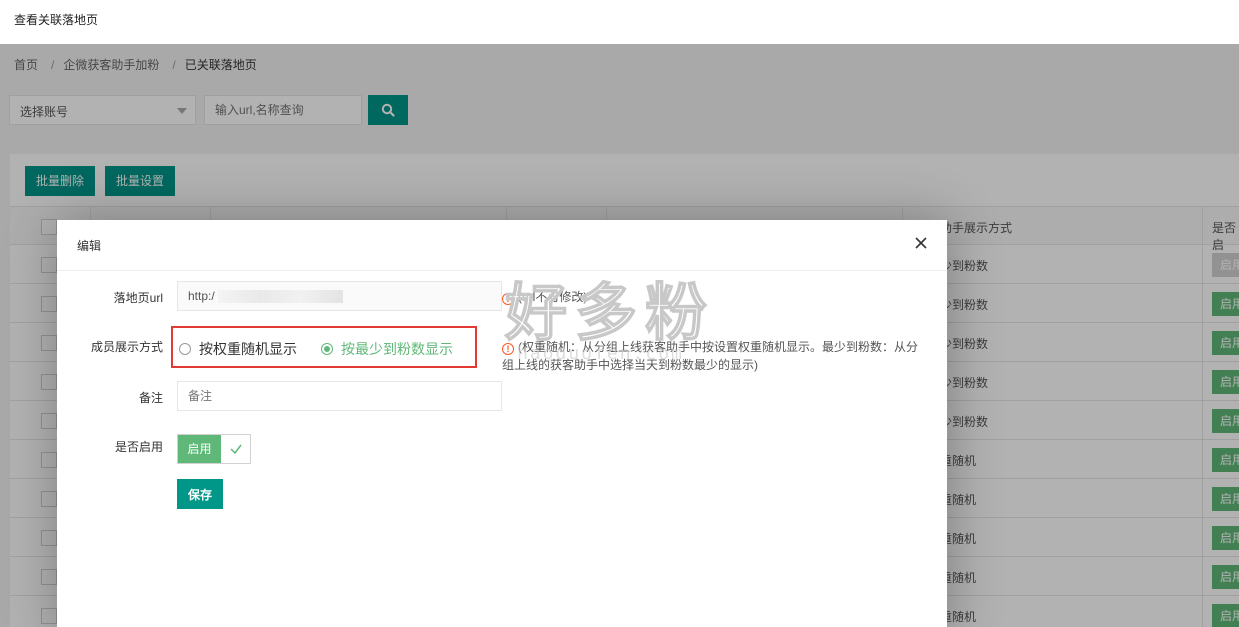 The height and width of the screenshot is (627, 1239). What do you see at coordinates (397, 349) in the screenshot?
I see `radio-least-fans-label: 按最少到粉数显示` at bounding box center [397, 349].